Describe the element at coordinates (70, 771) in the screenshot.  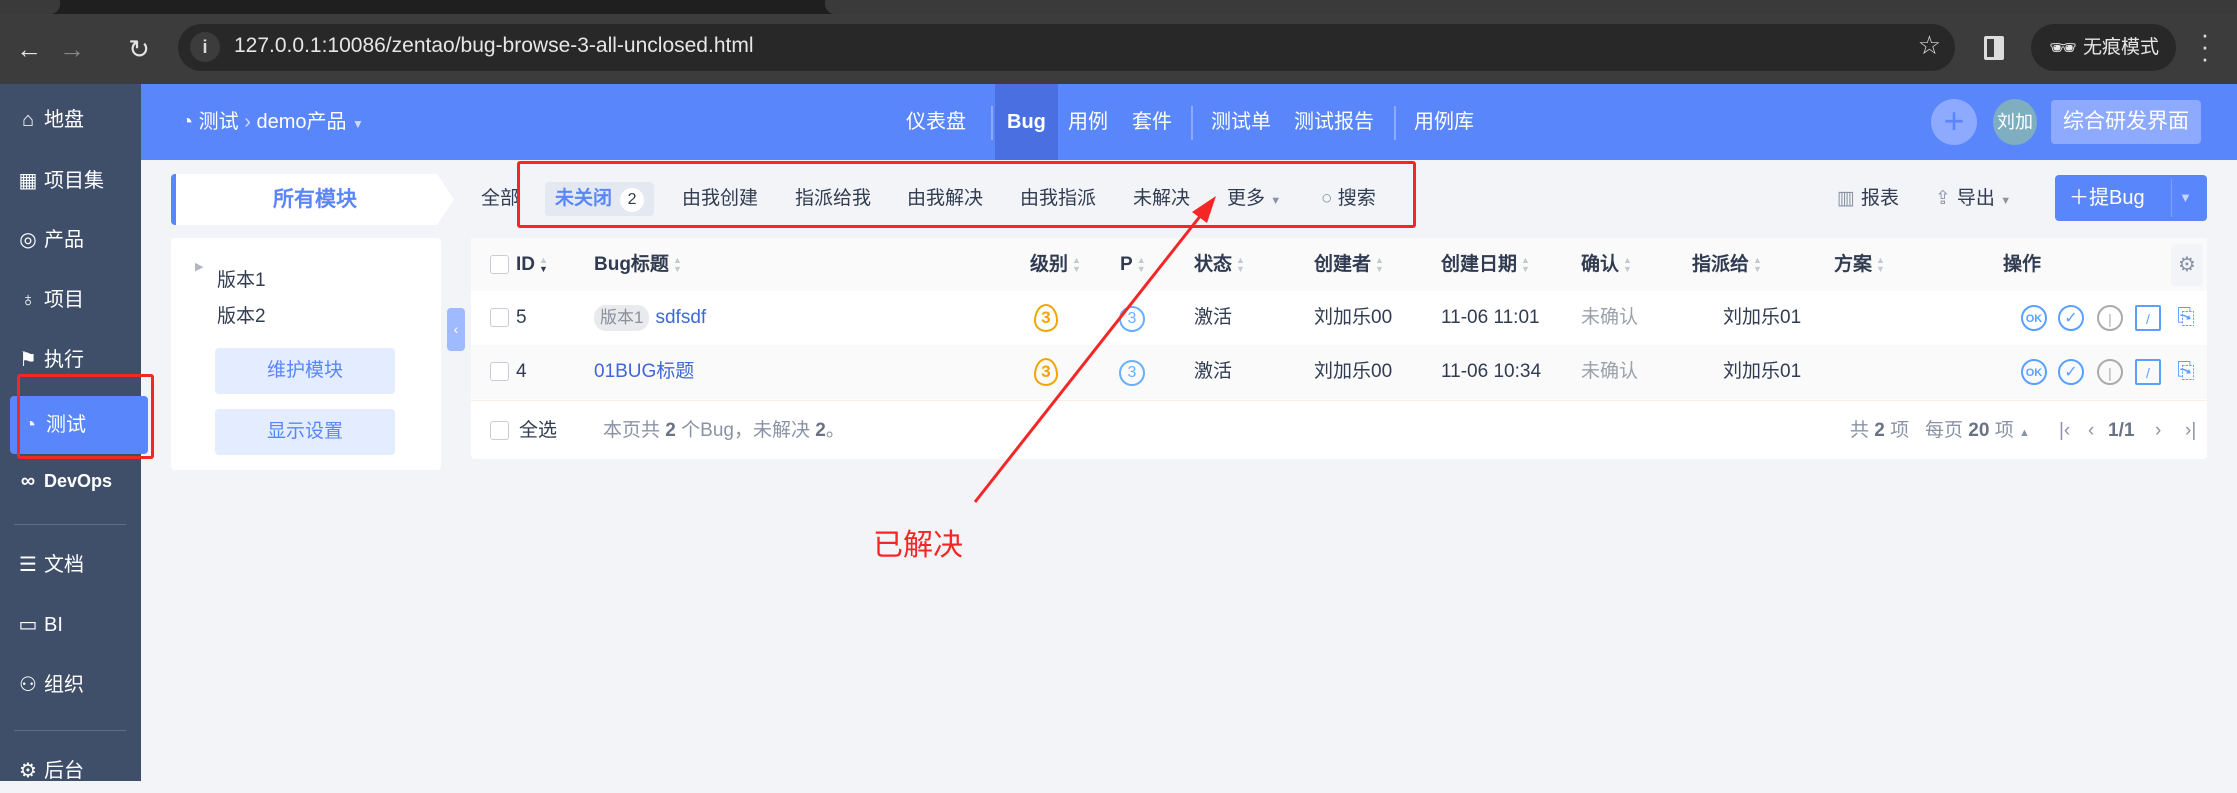
I see `sidebar-item-admin: ⚙ 后台` at that location.